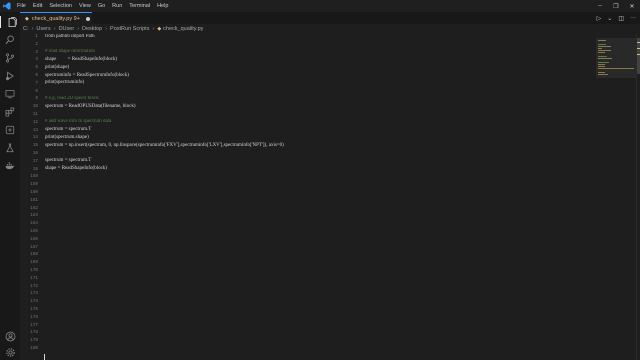 This screenshot has height=360, width=640. Describe the element at coordinates (92, 29) in the screenshot. I see `breadcrumb-item: Desktop` at that location.